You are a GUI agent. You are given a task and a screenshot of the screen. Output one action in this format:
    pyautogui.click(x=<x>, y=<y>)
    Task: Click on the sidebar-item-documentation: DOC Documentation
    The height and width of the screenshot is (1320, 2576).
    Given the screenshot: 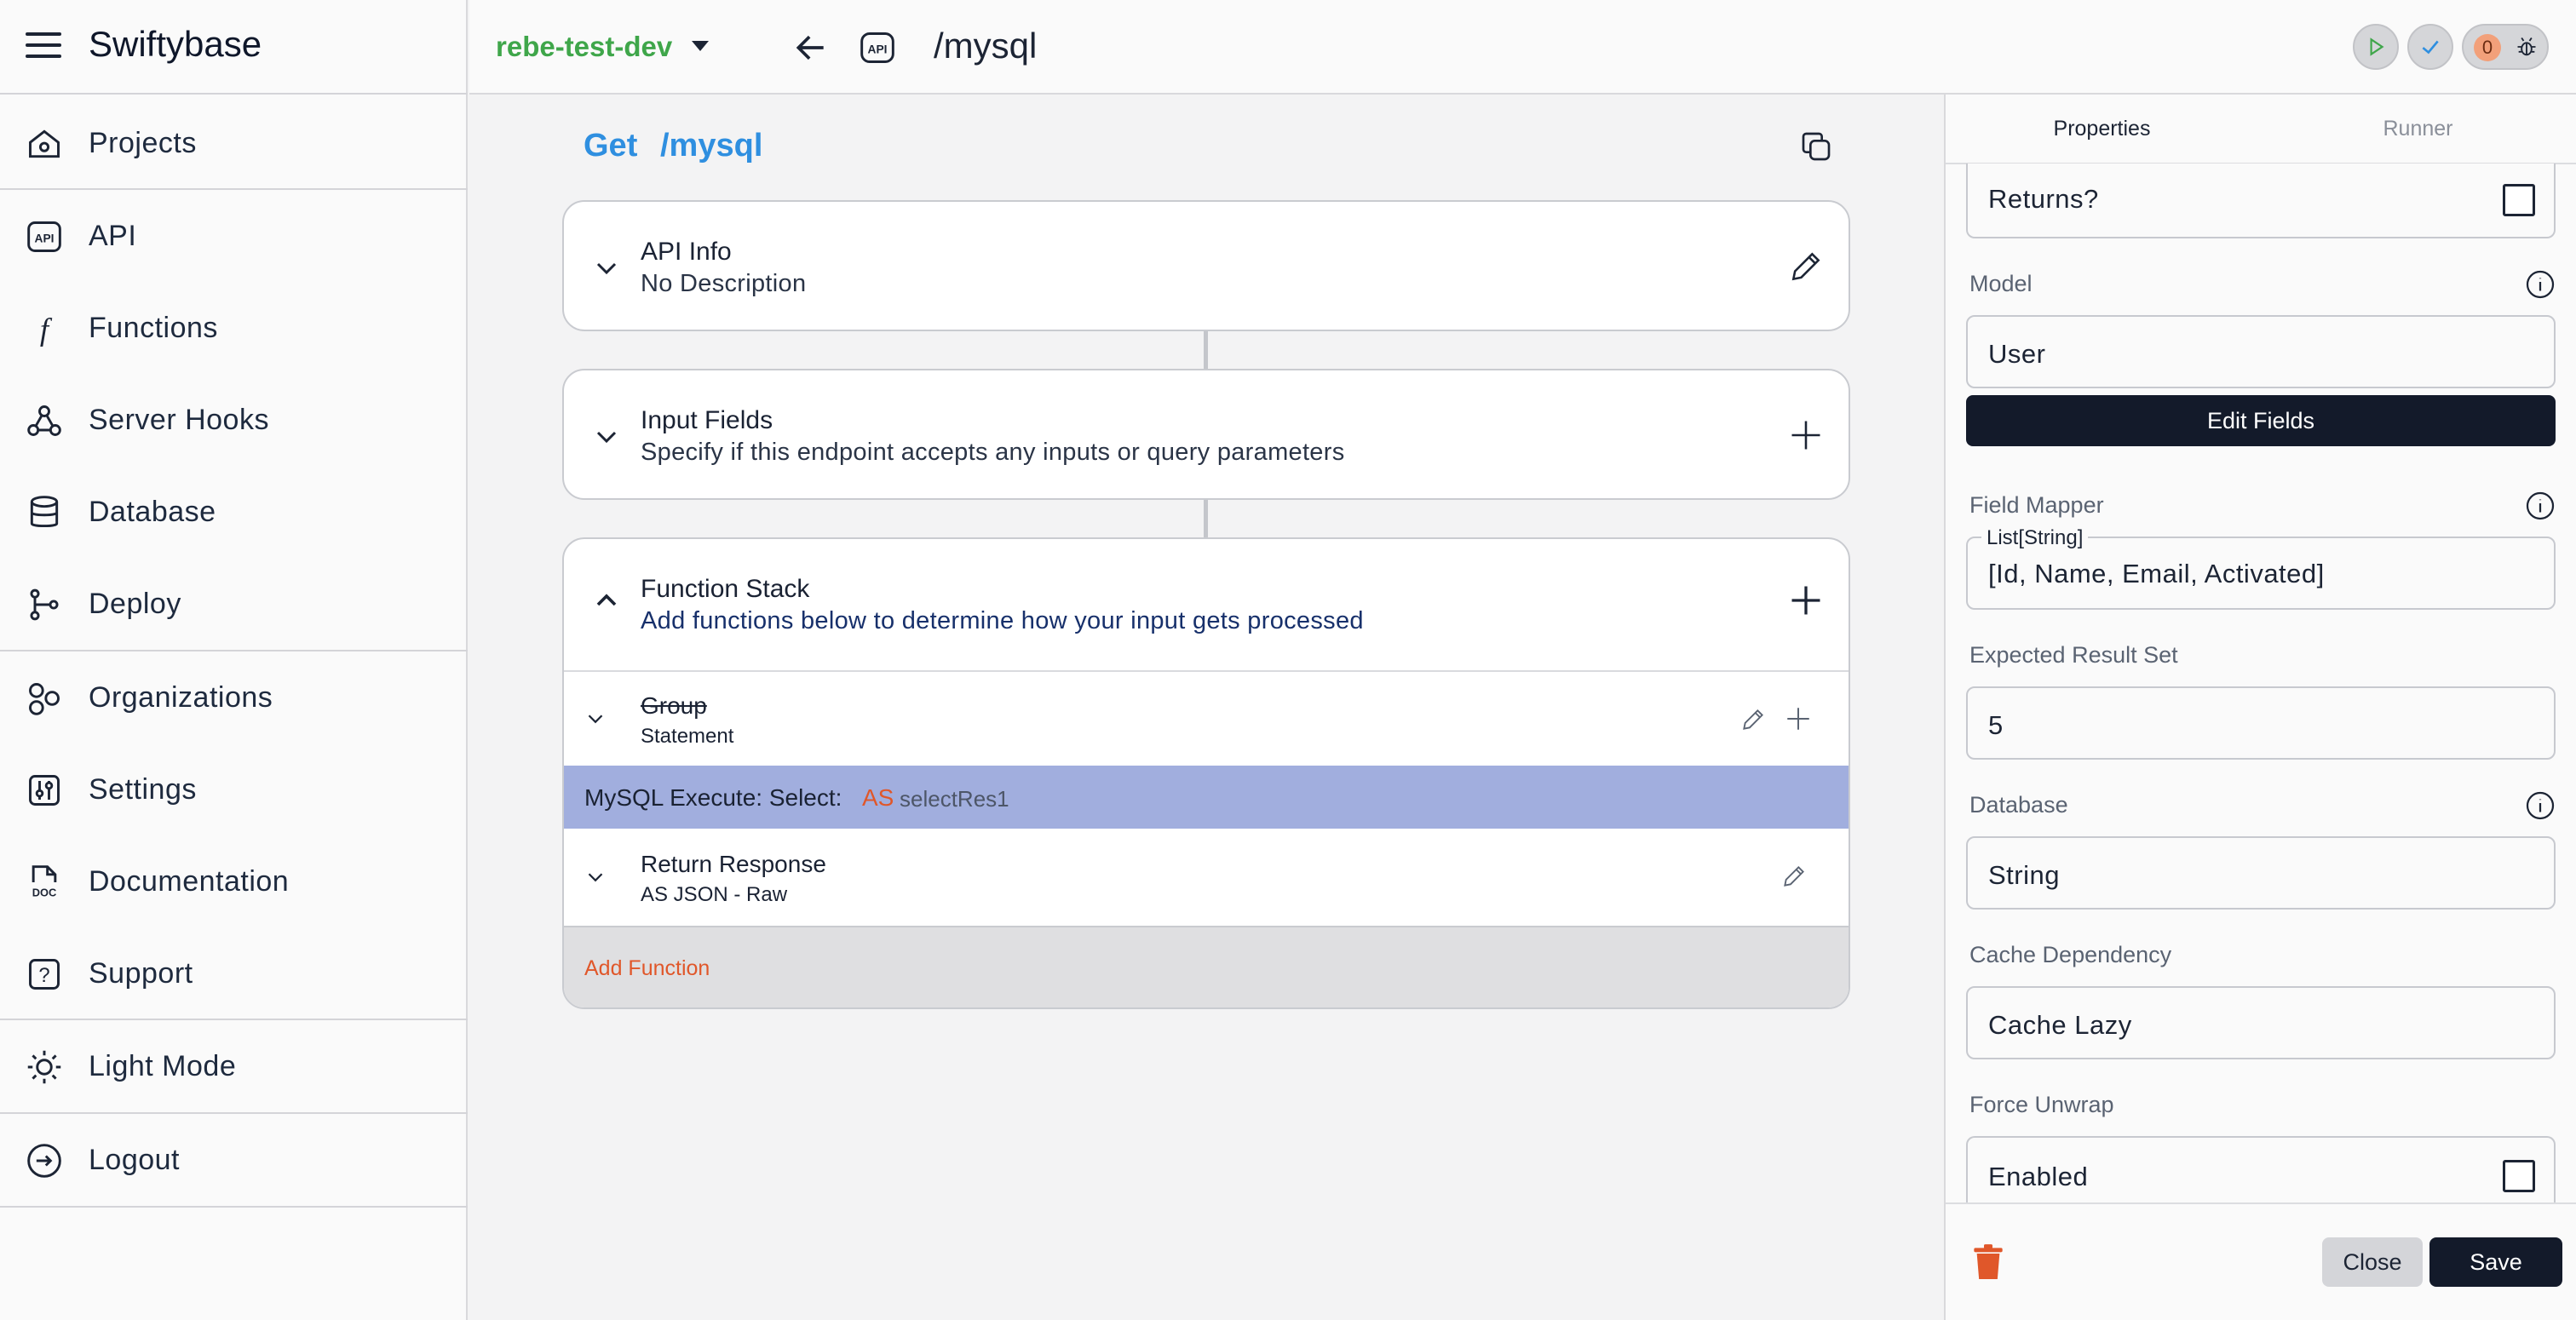 What is the action you would take?
    pyautogui.click(x=234, y=881)
    